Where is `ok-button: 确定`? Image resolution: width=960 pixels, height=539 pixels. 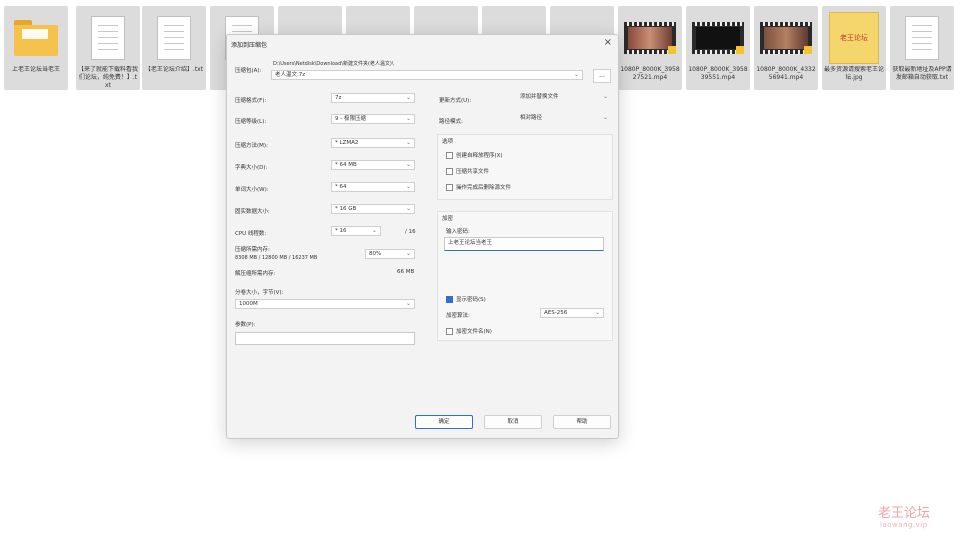
ok-button: 确定 is located at coordinates (444, 422).